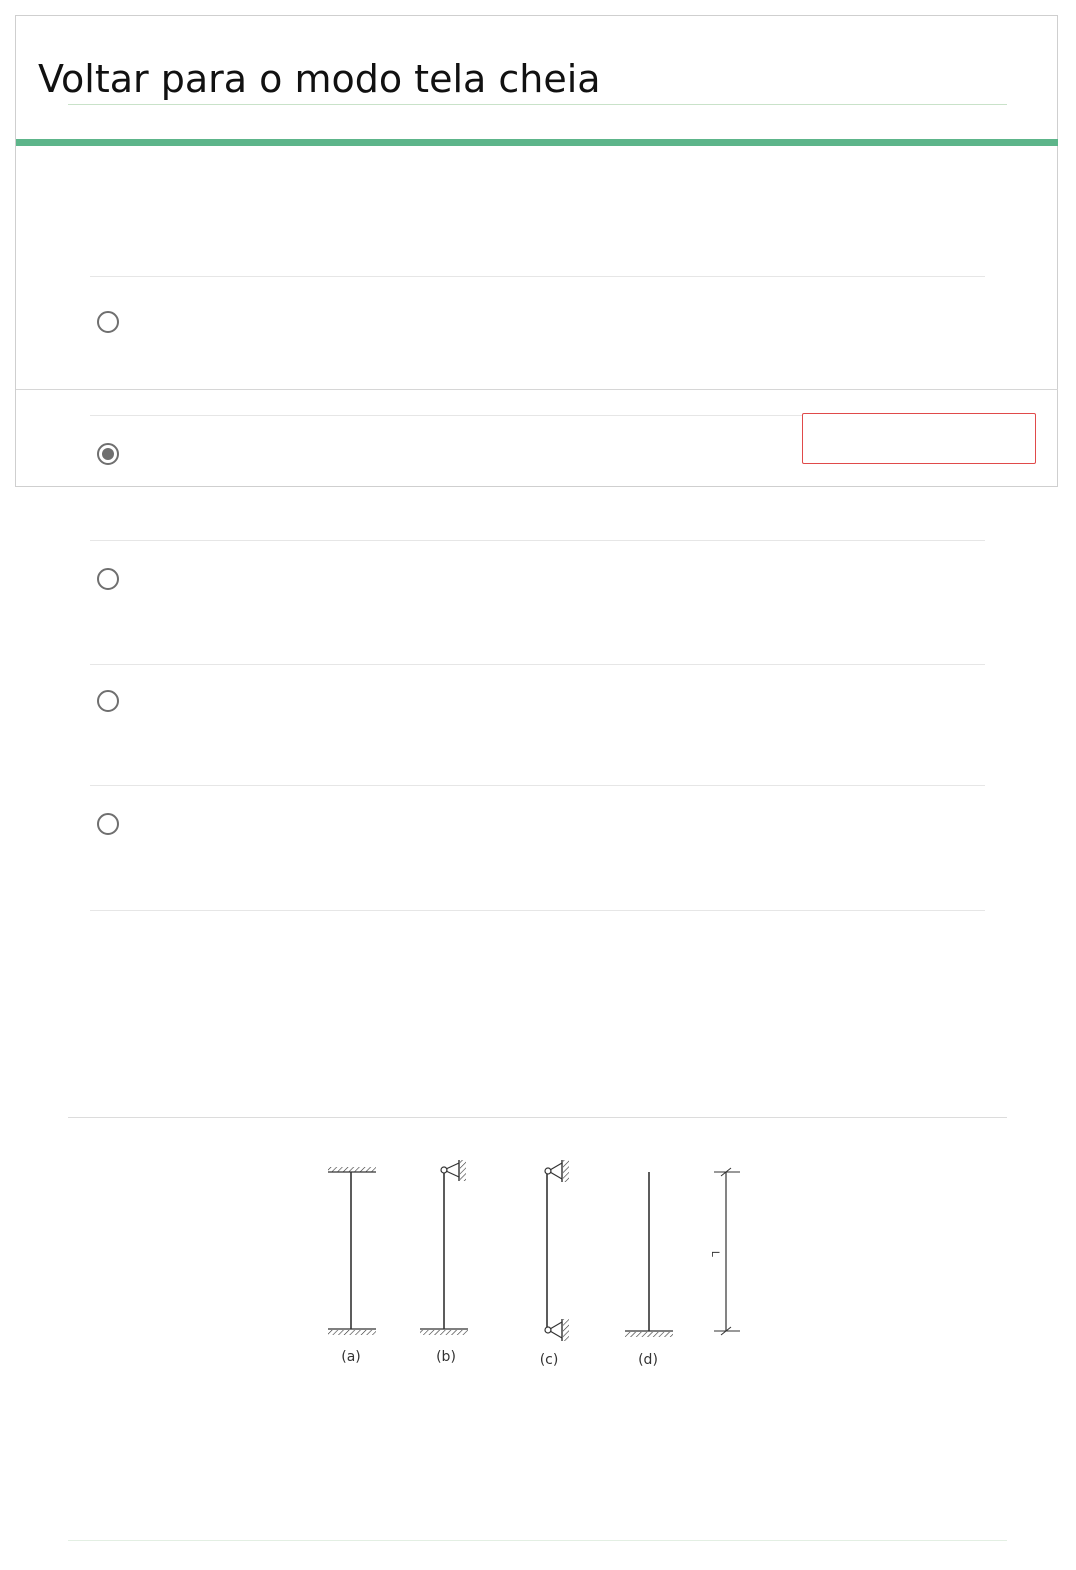 Image resolution: width=1076 pixels, height=1570 pixels. I want to click on column-diagram: L (a) (b) (c) (d), so click(534, 1264).